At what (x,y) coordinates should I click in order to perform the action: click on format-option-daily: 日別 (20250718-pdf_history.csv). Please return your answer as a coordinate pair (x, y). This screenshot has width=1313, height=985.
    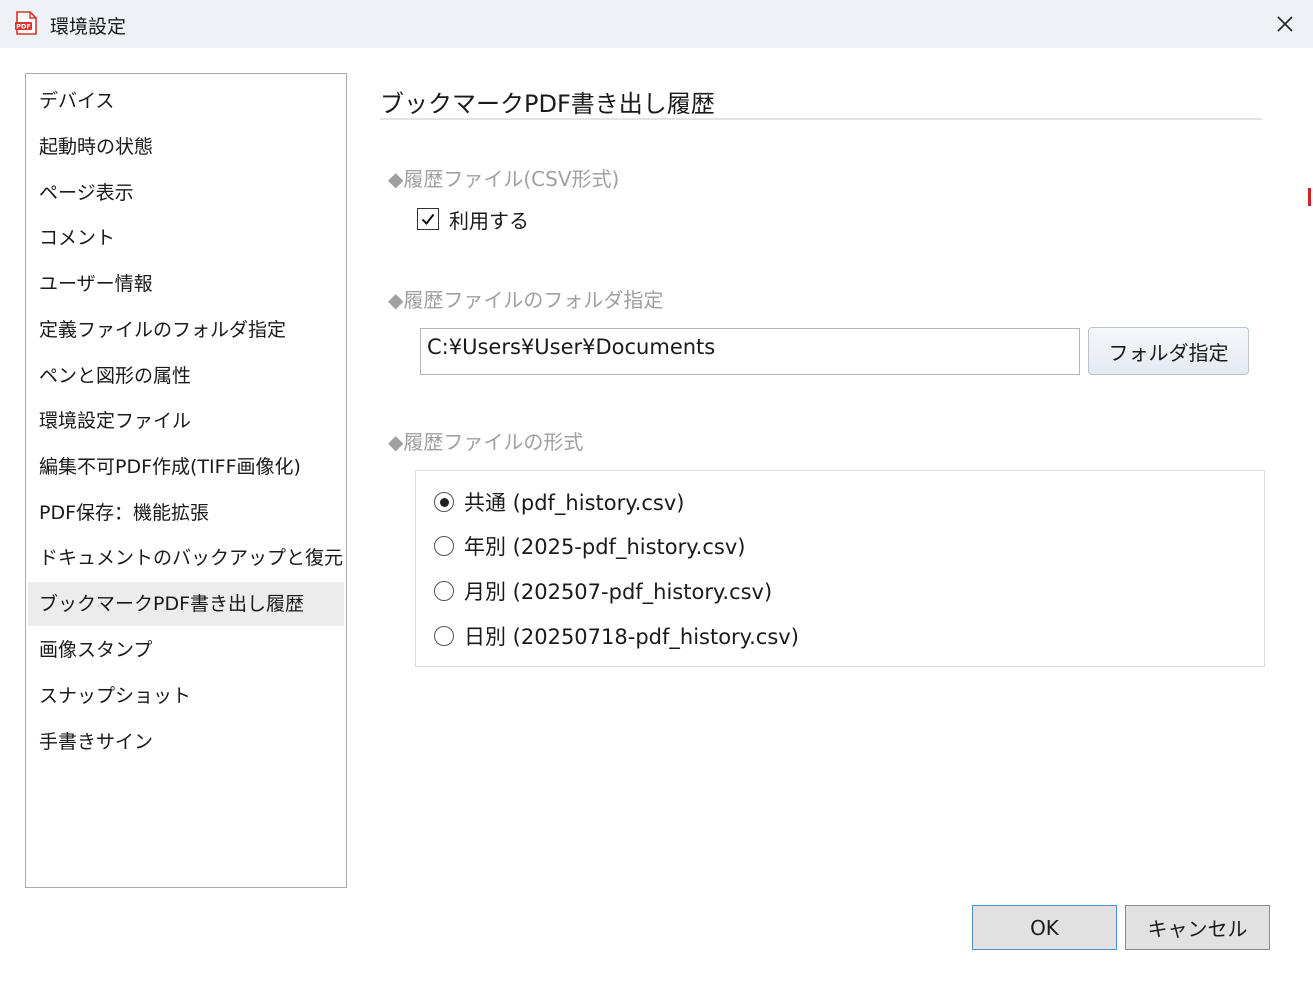
    Looking at the image, I should click on (616, 636).